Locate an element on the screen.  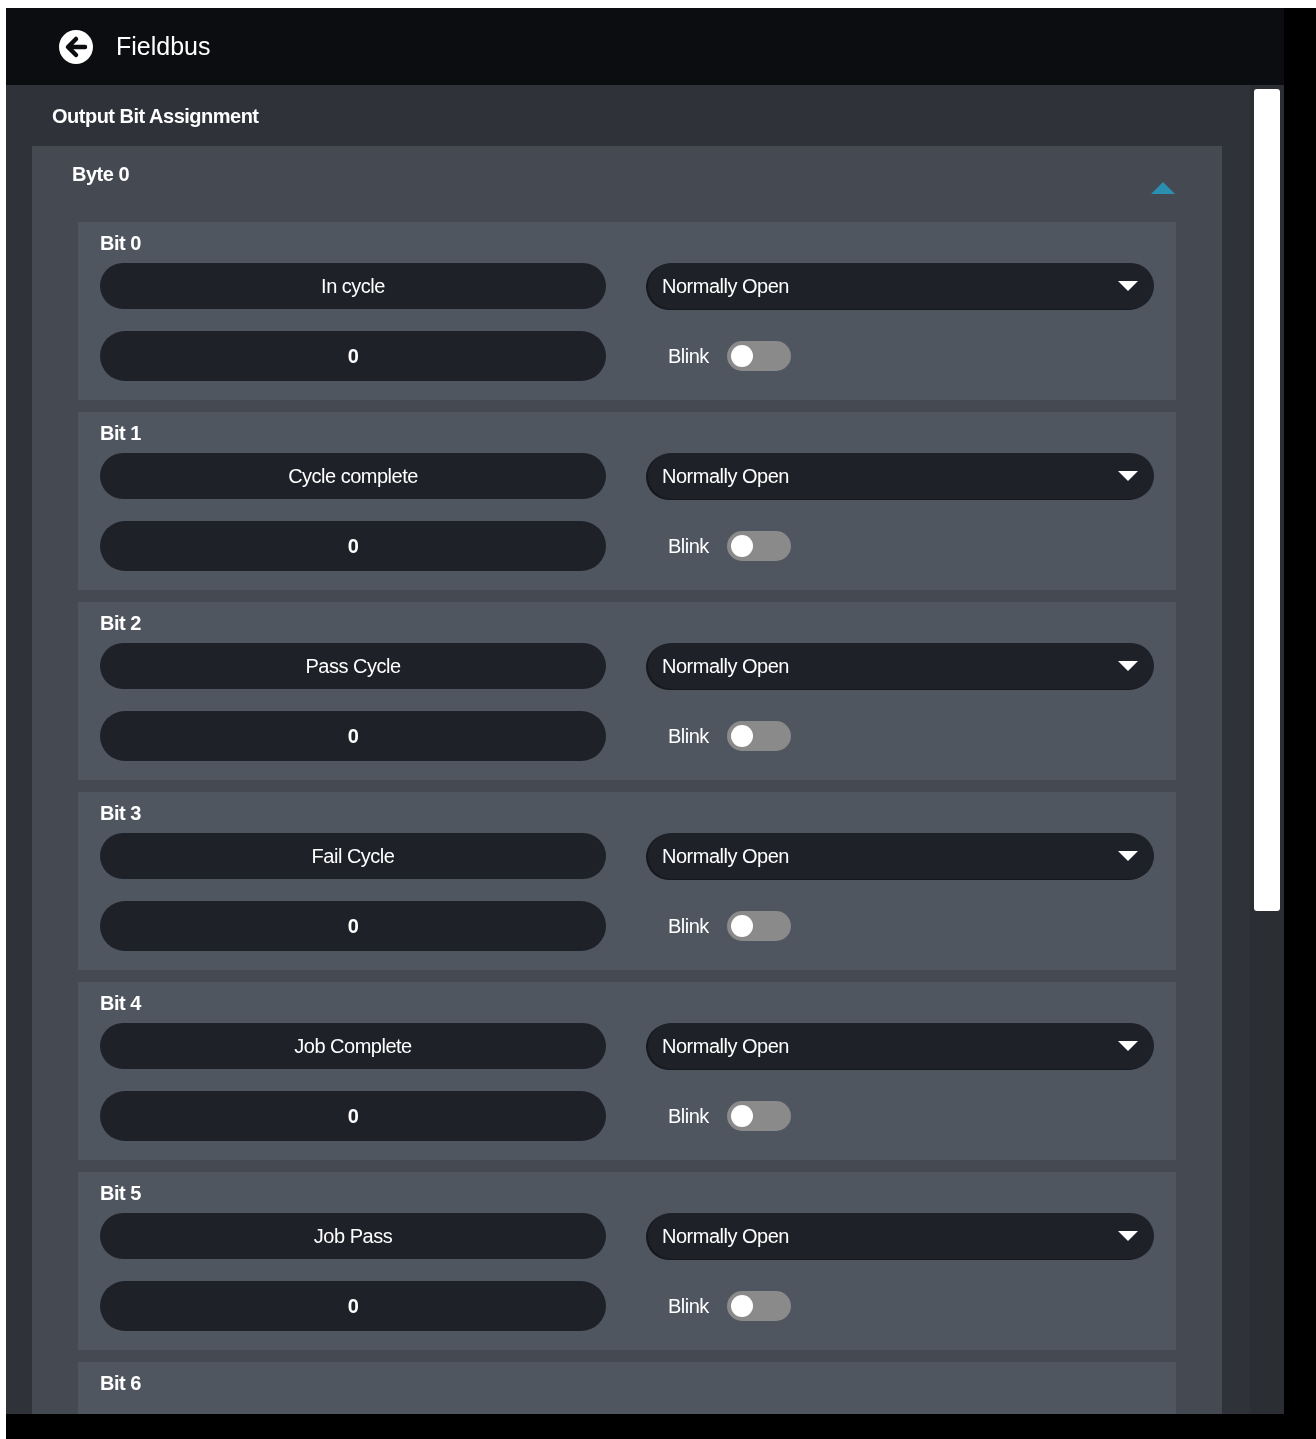
bit-title: Bit 5 is located at coordinates (121, 1193).